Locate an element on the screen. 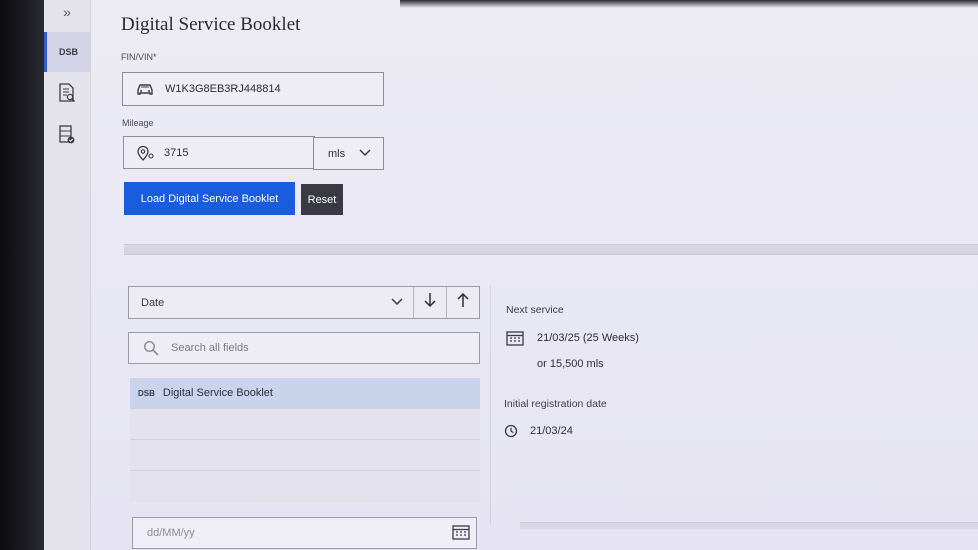 Image resolution: width=978 pixels, height=550 pixels. search-input: Search all fields is located at coordinates (304, 348).